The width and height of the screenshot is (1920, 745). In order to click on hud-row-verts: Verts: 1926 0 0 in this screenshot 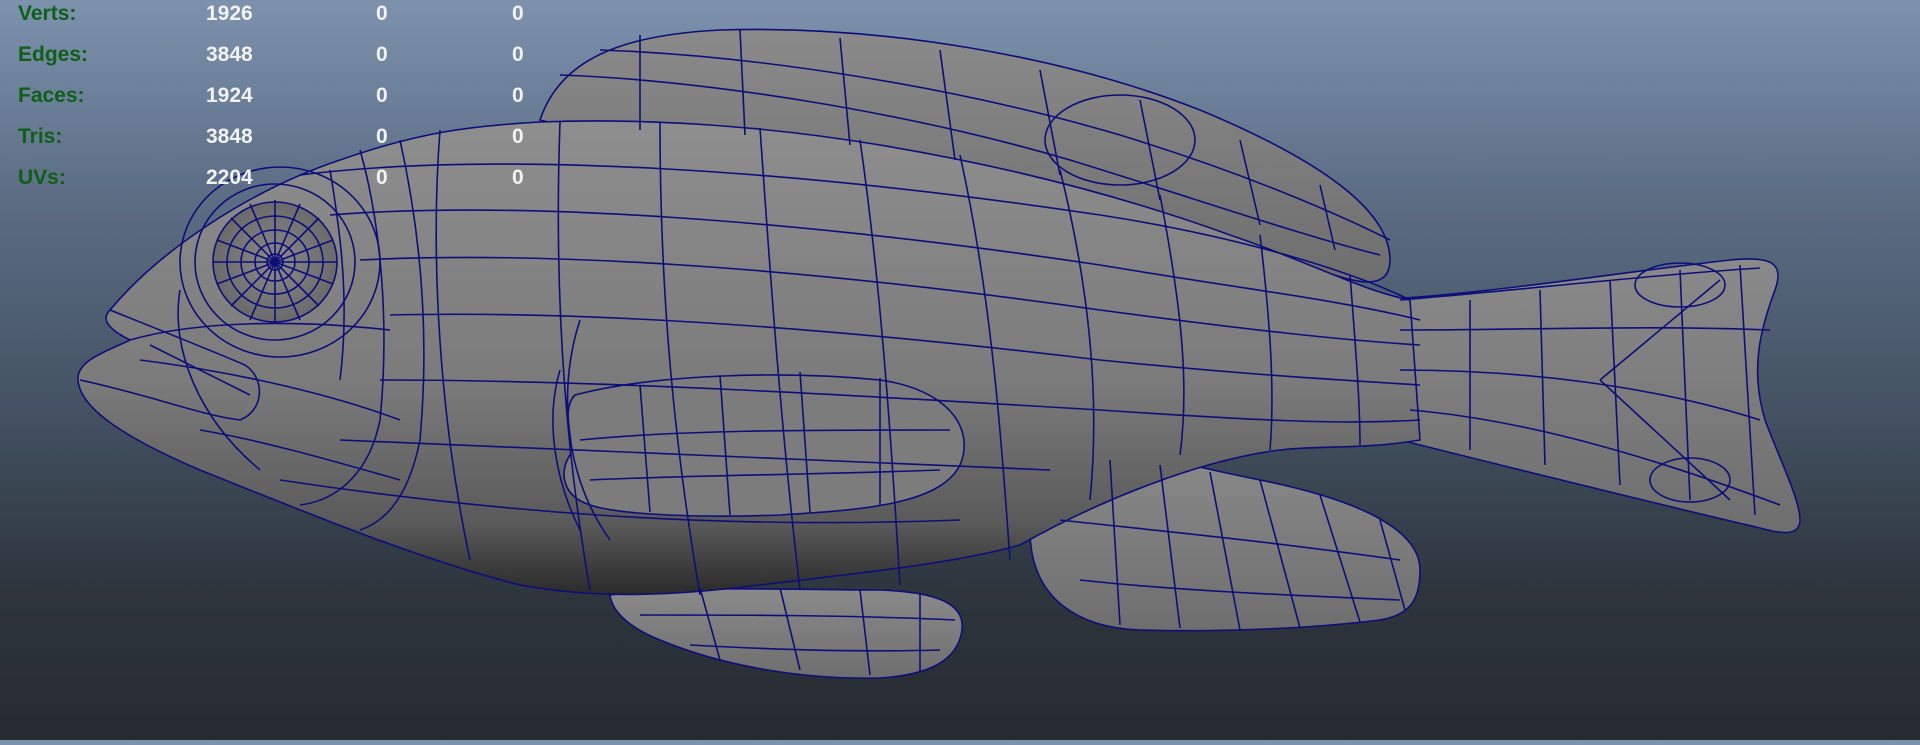, I will do `click(298, 17)`.